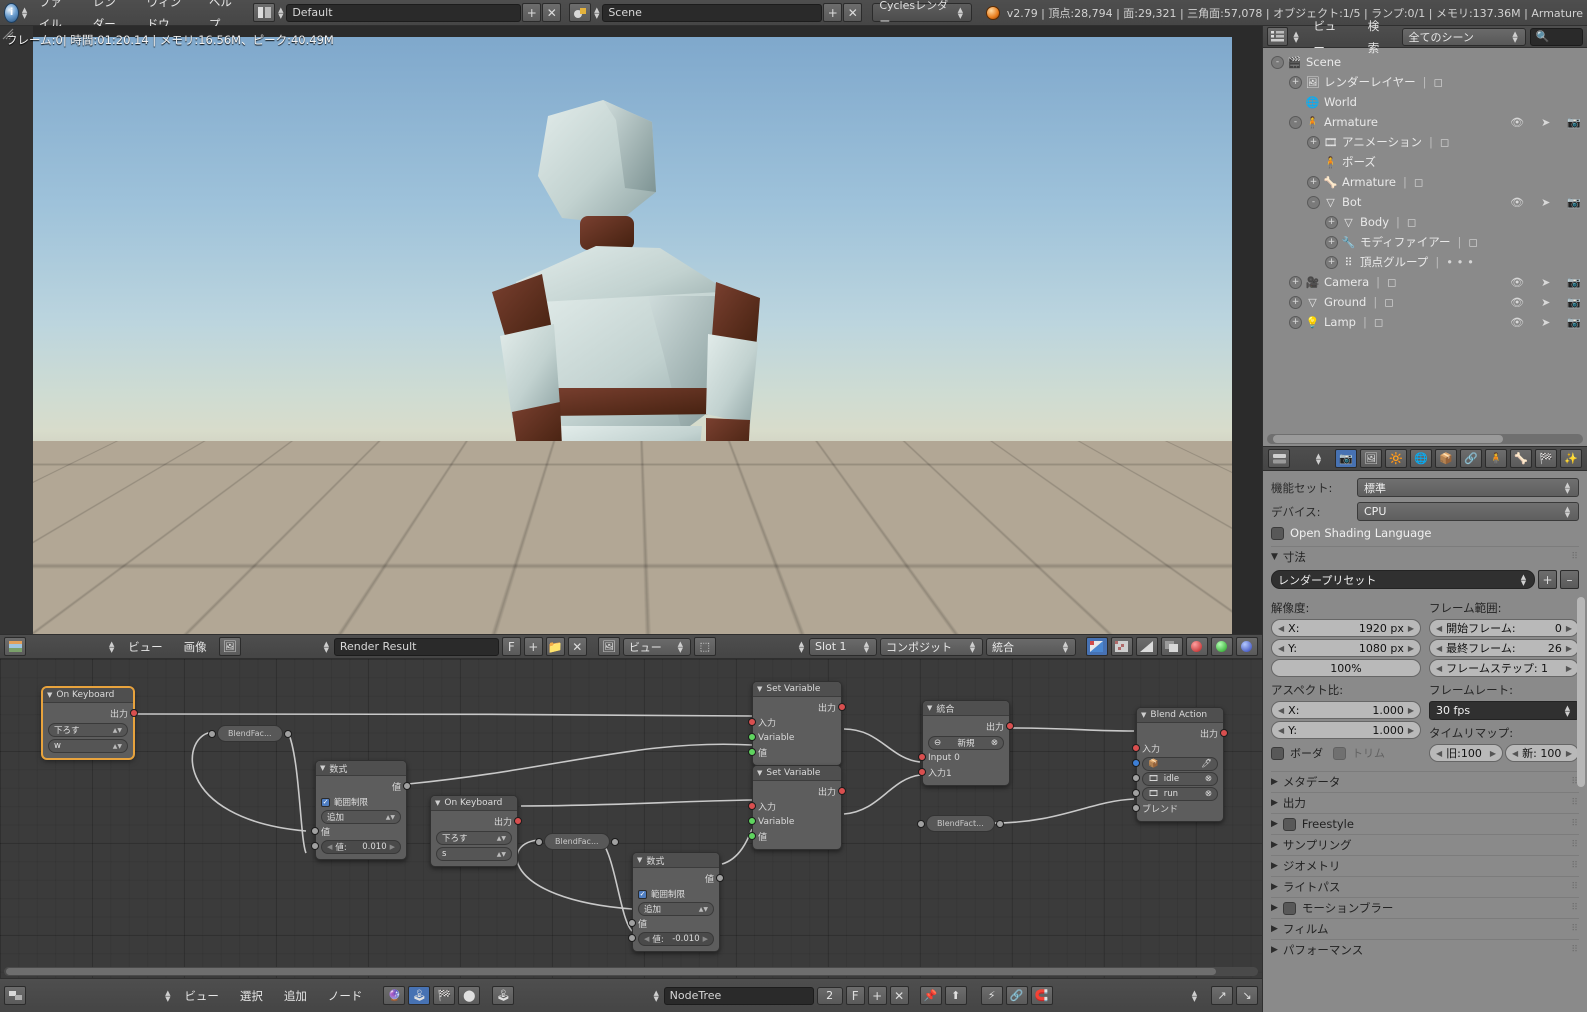 Image resolution: width=1587 pixels, height=1012 pixels. I want to click on feature-set-select: 標準 ▲ ▼, so click(1468, 487).